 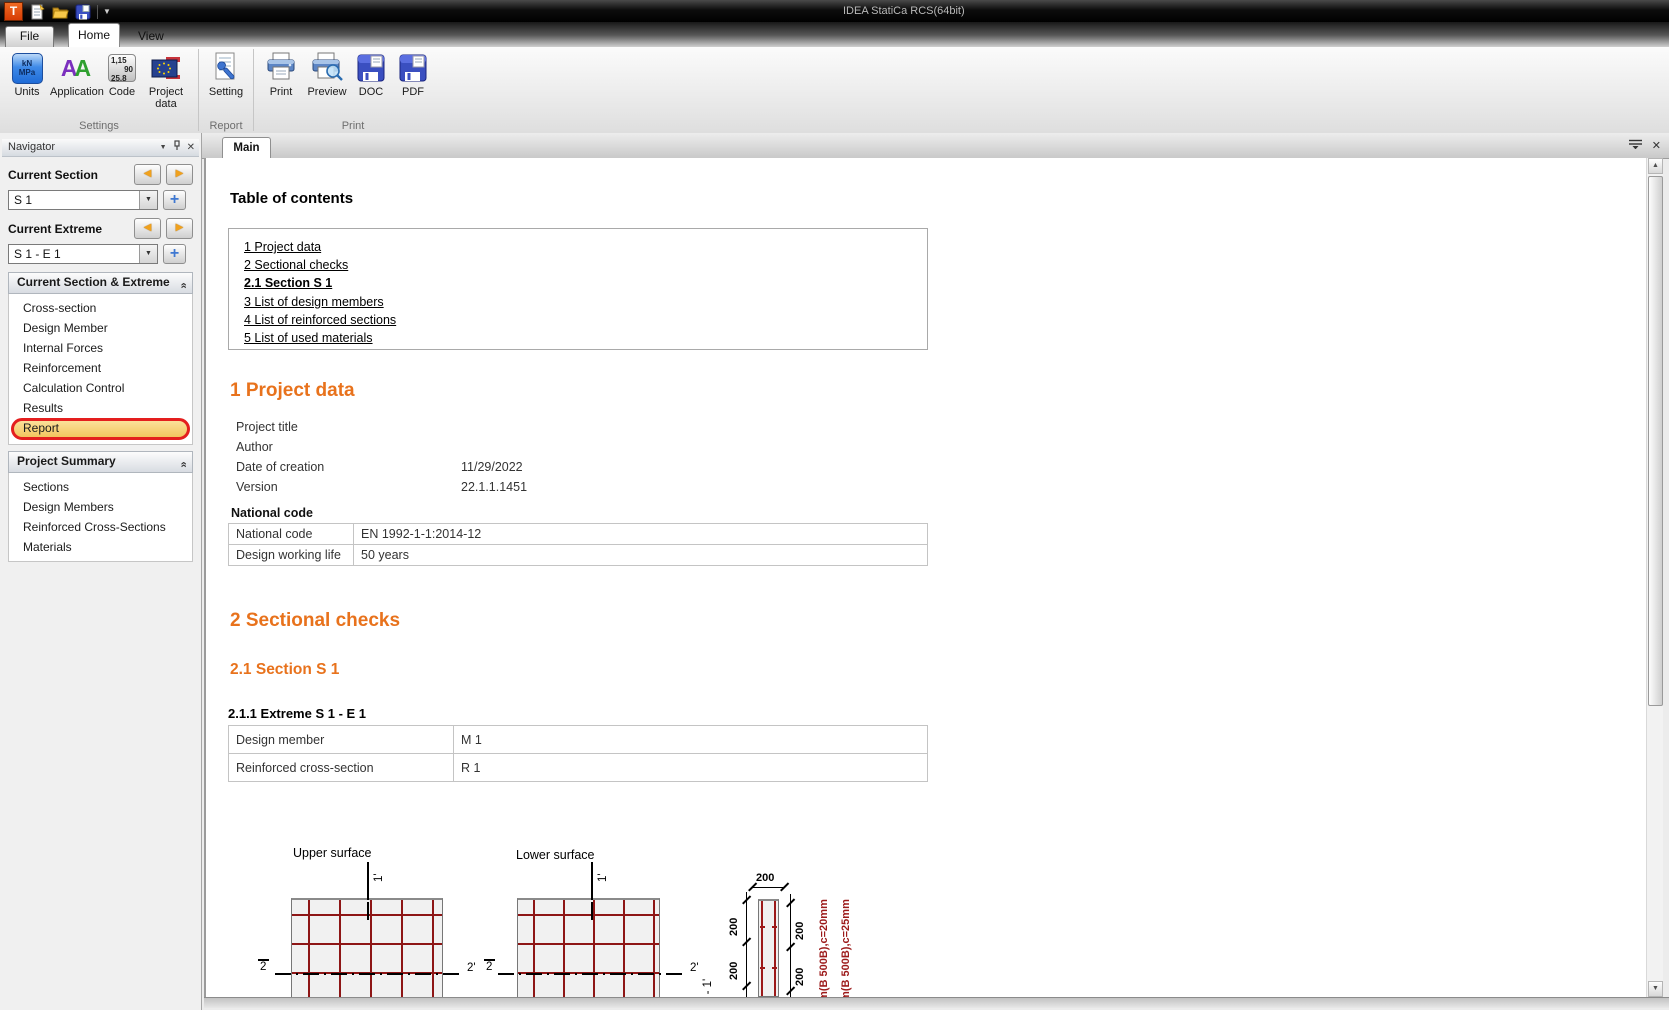 What do you see at coordinates (585, 320) in the screenshot?
I see `toc-link-reinforced-sections: 4 List of reinforced sections` at bounding box center [585, 320].